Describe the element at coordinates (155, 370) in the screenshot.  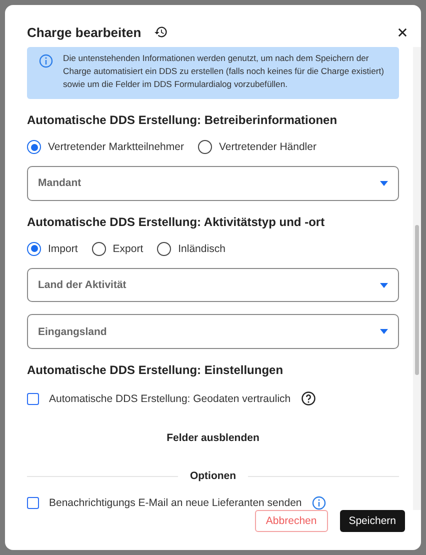
I see `section-heading: Automatische DDS Erstellung: Einstellungen` at that location.